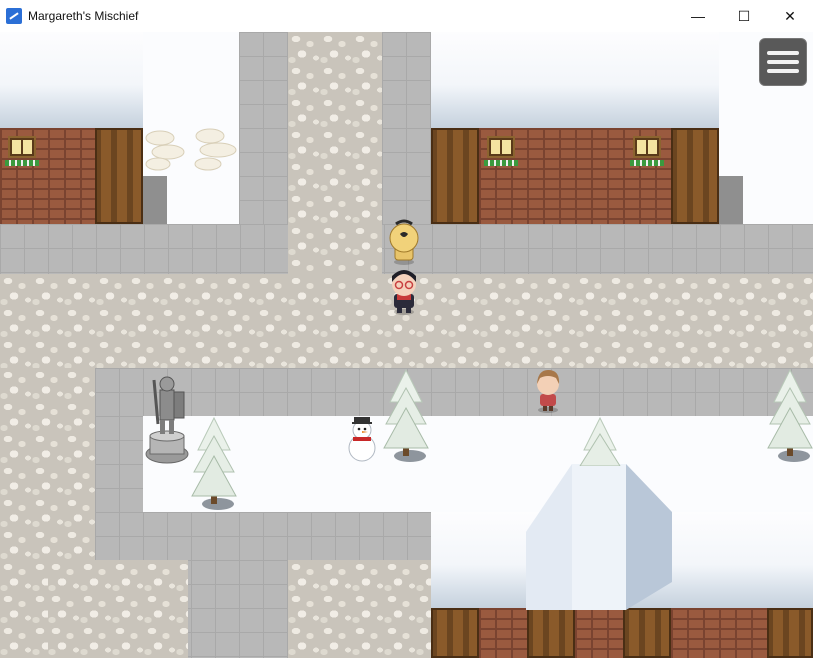 This screenshot has height=658, width=813. I want to click on player-character, so click(404, 291).